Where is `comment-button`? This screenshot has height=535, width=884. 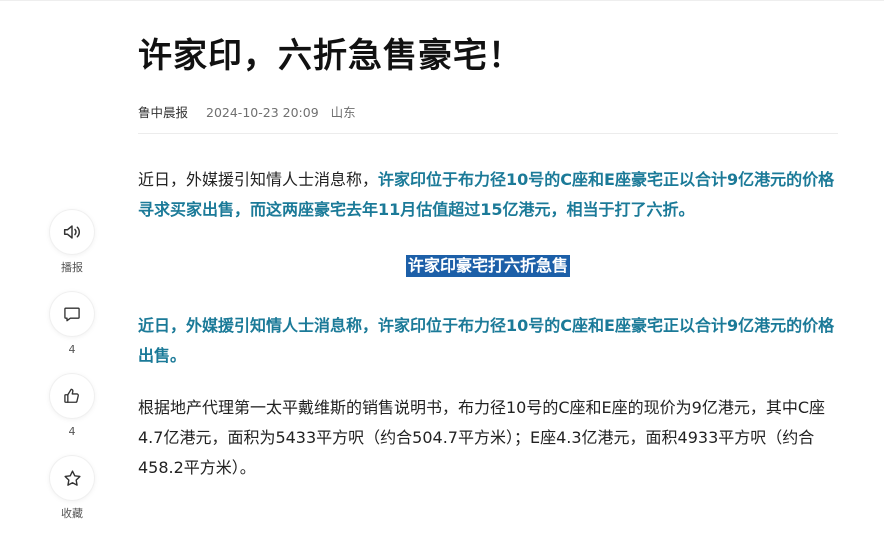 comment-button is located at coordinates (72, 314).